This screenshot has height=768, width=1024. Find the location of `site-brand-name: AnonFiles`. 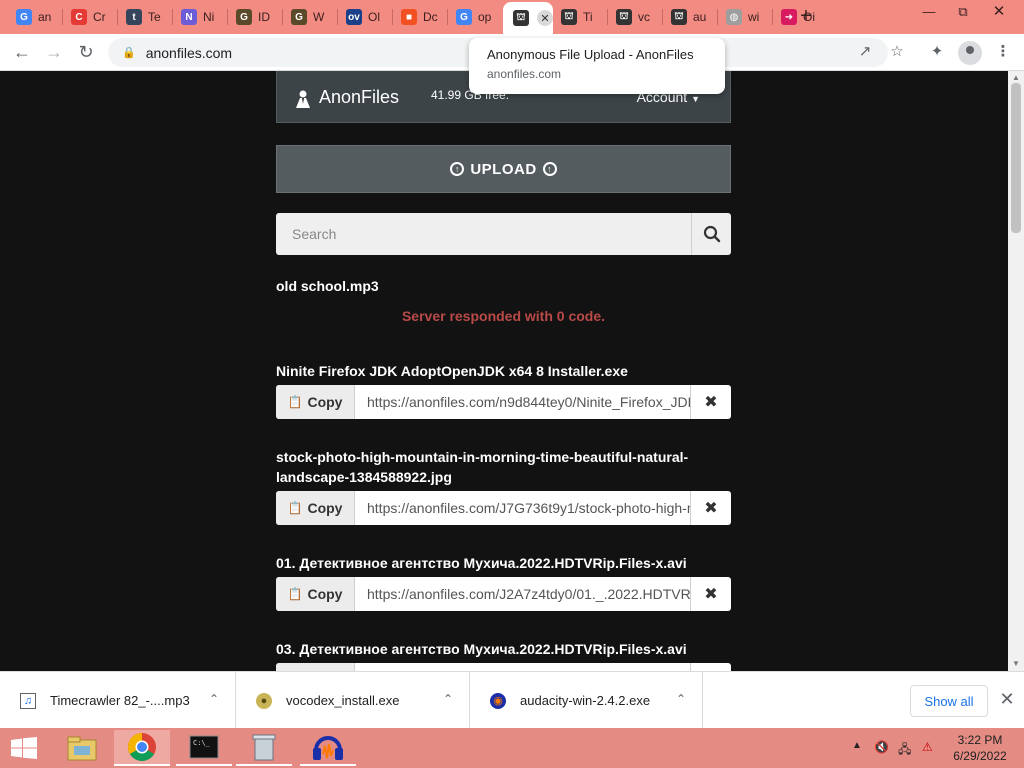

site-brand-name: AnonFiles is located at coordinates (359, 97).